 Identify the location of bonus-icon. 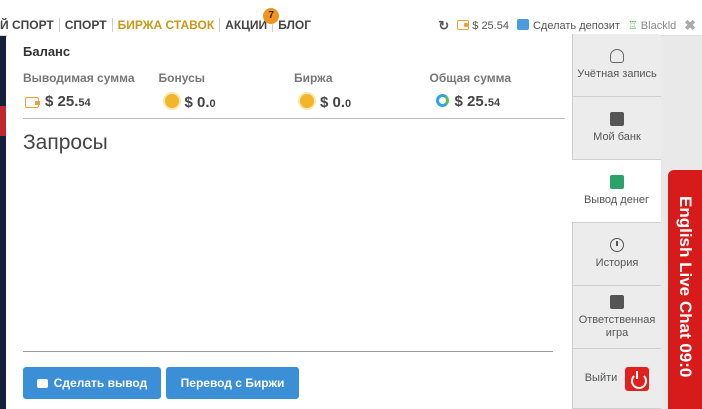
(171, 101).